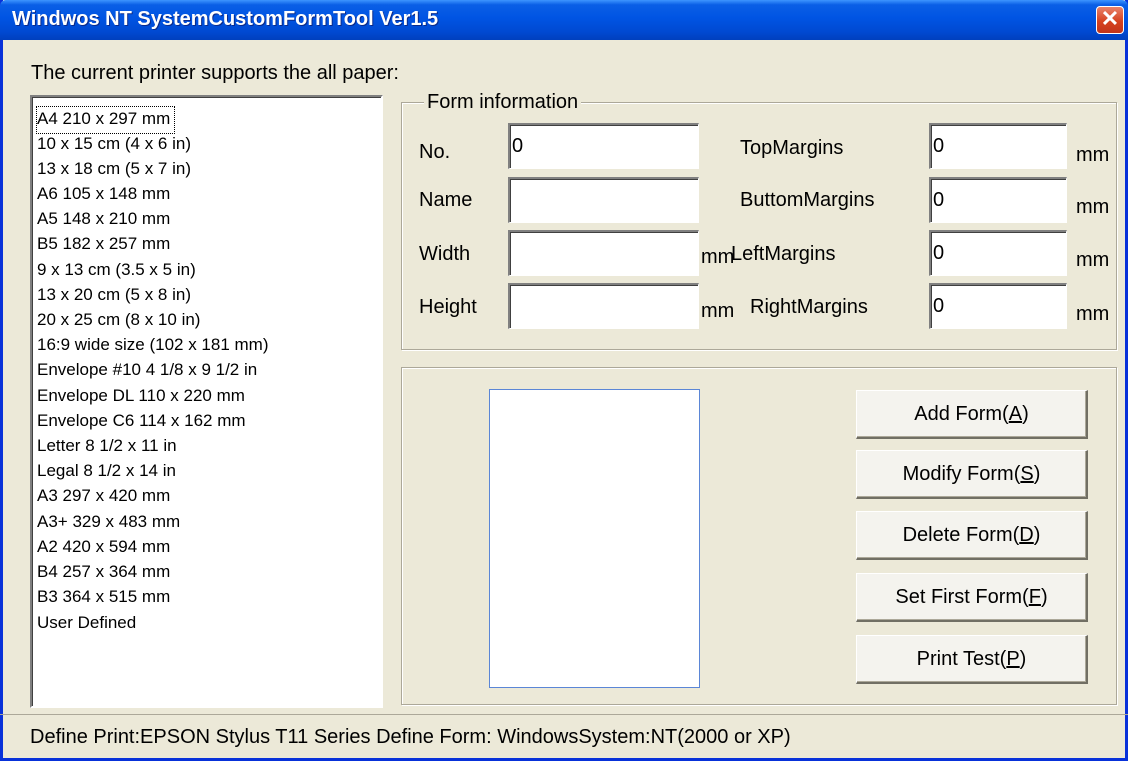 This screenshot has height=761, width=1128. Describe the element at coordinates (1093, 314) in the screenshot. I see `right-margins-unit: mm` at that location.